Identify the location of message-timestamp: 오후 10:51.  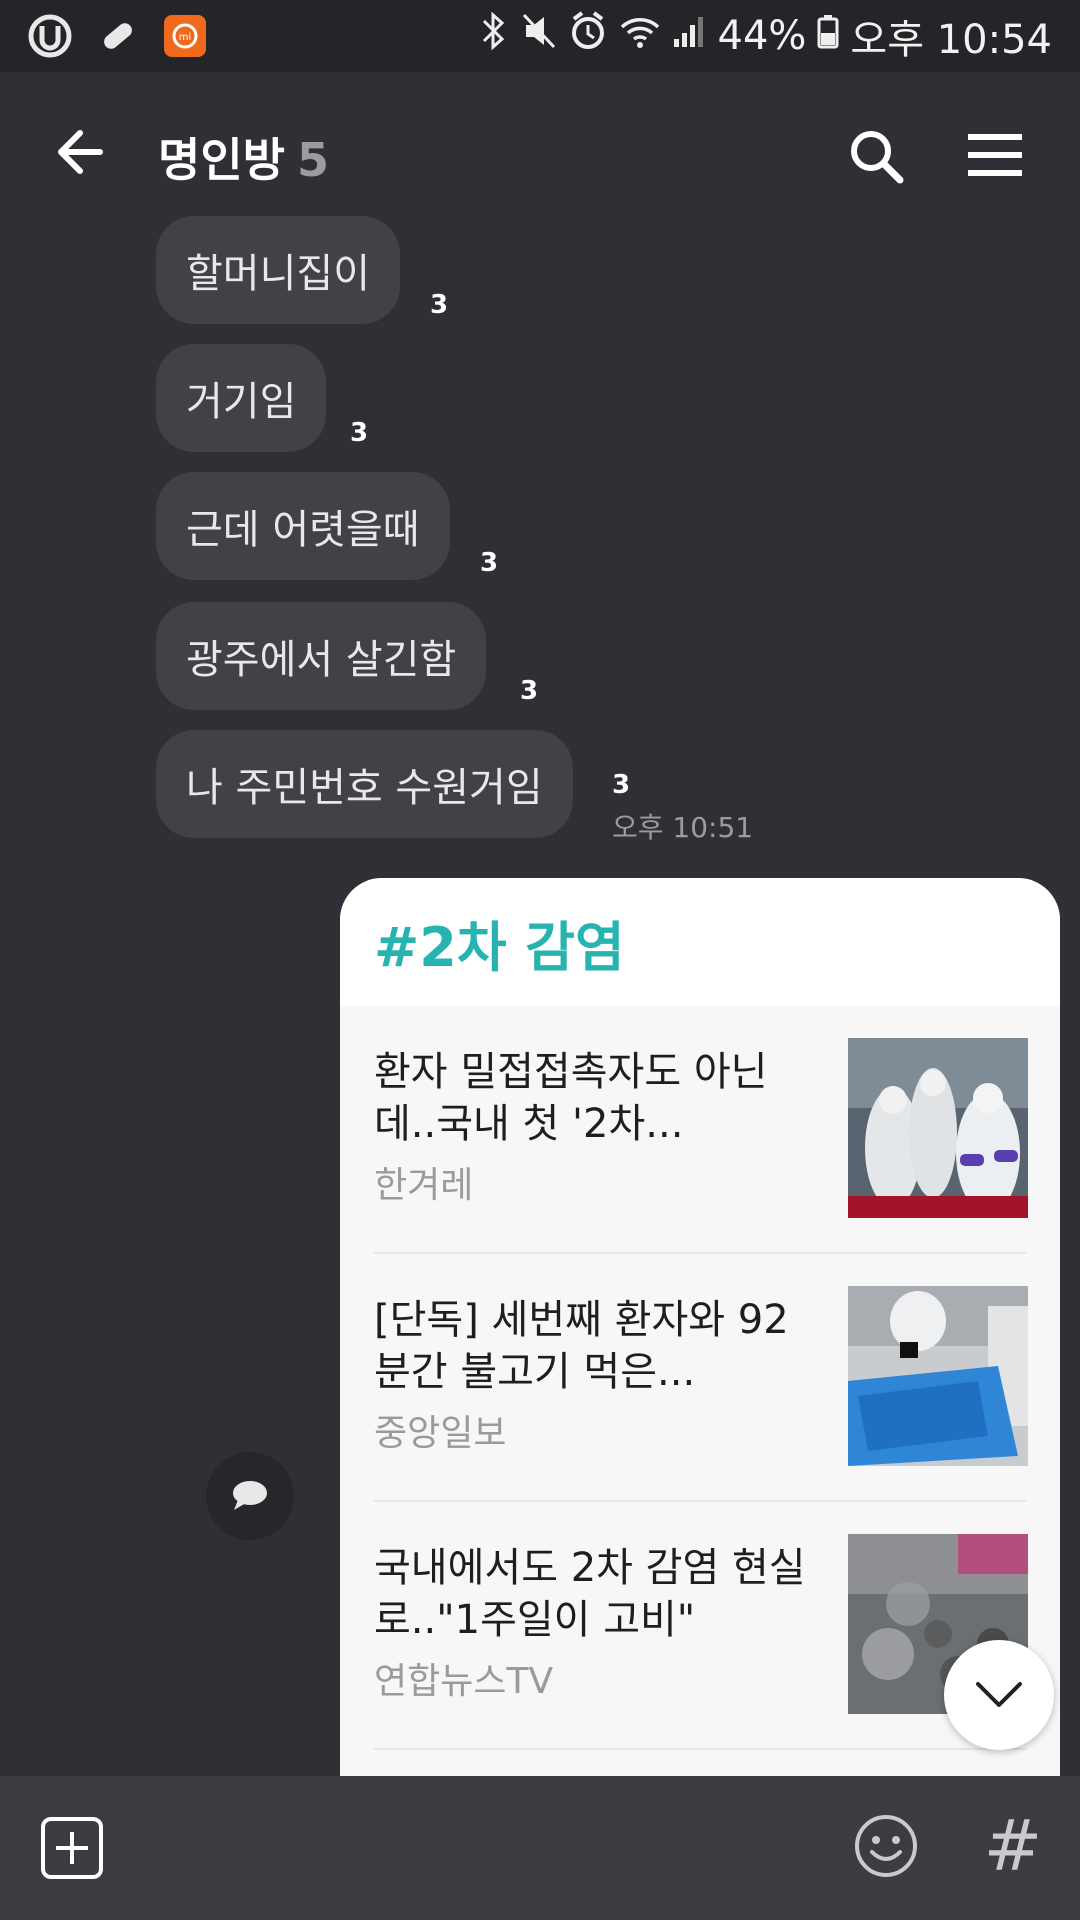
(683, 827).